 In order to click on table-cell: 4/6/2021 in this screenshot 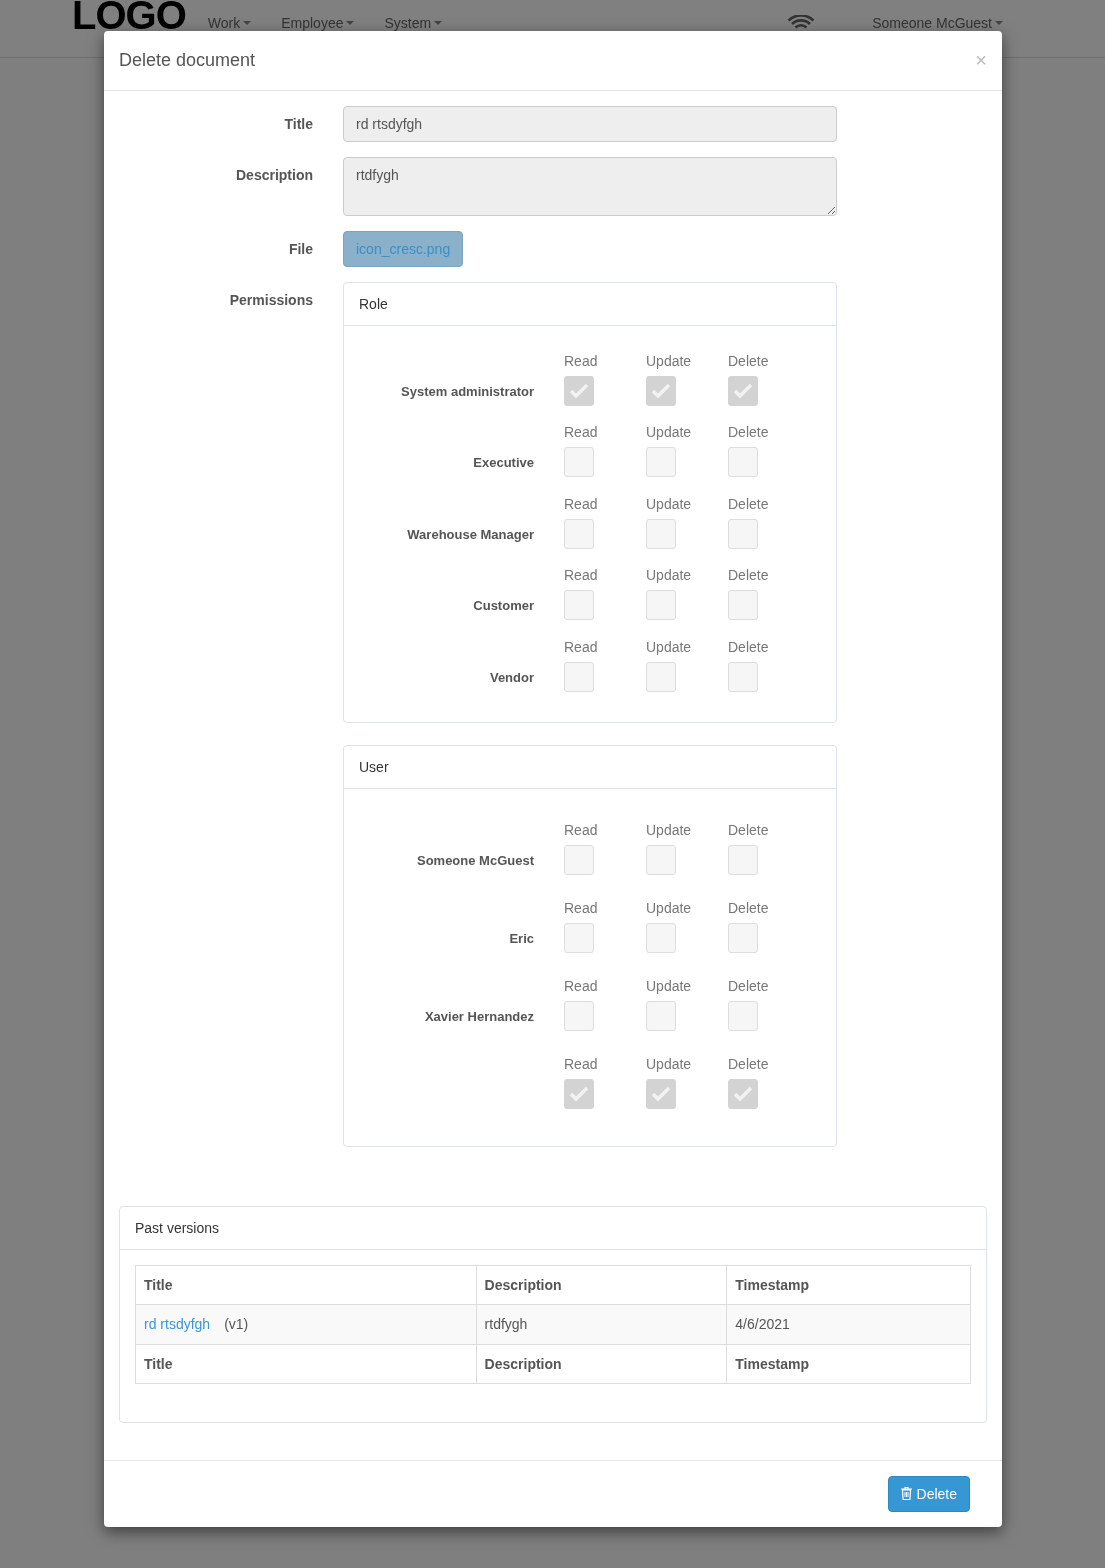, I will do `click(848, 1324)`.